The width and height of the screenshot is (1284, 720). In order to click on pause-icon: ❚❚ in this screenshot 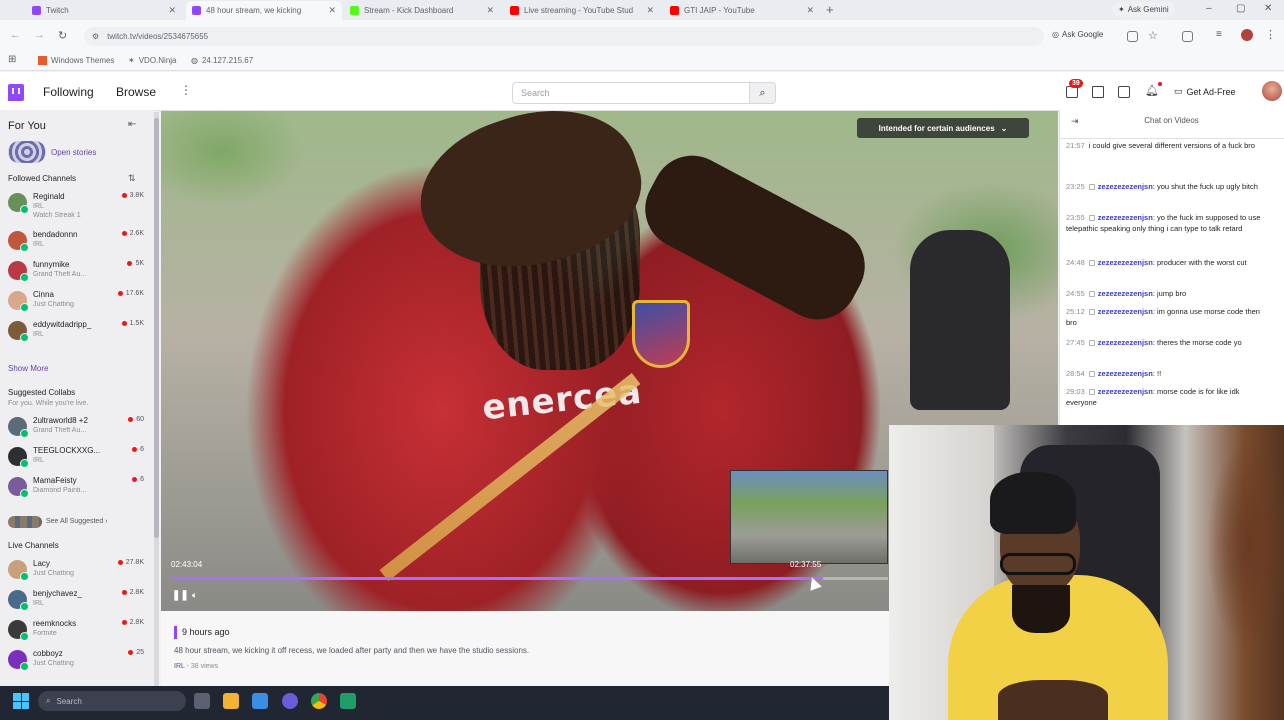, I will do `click(180, 595)`.